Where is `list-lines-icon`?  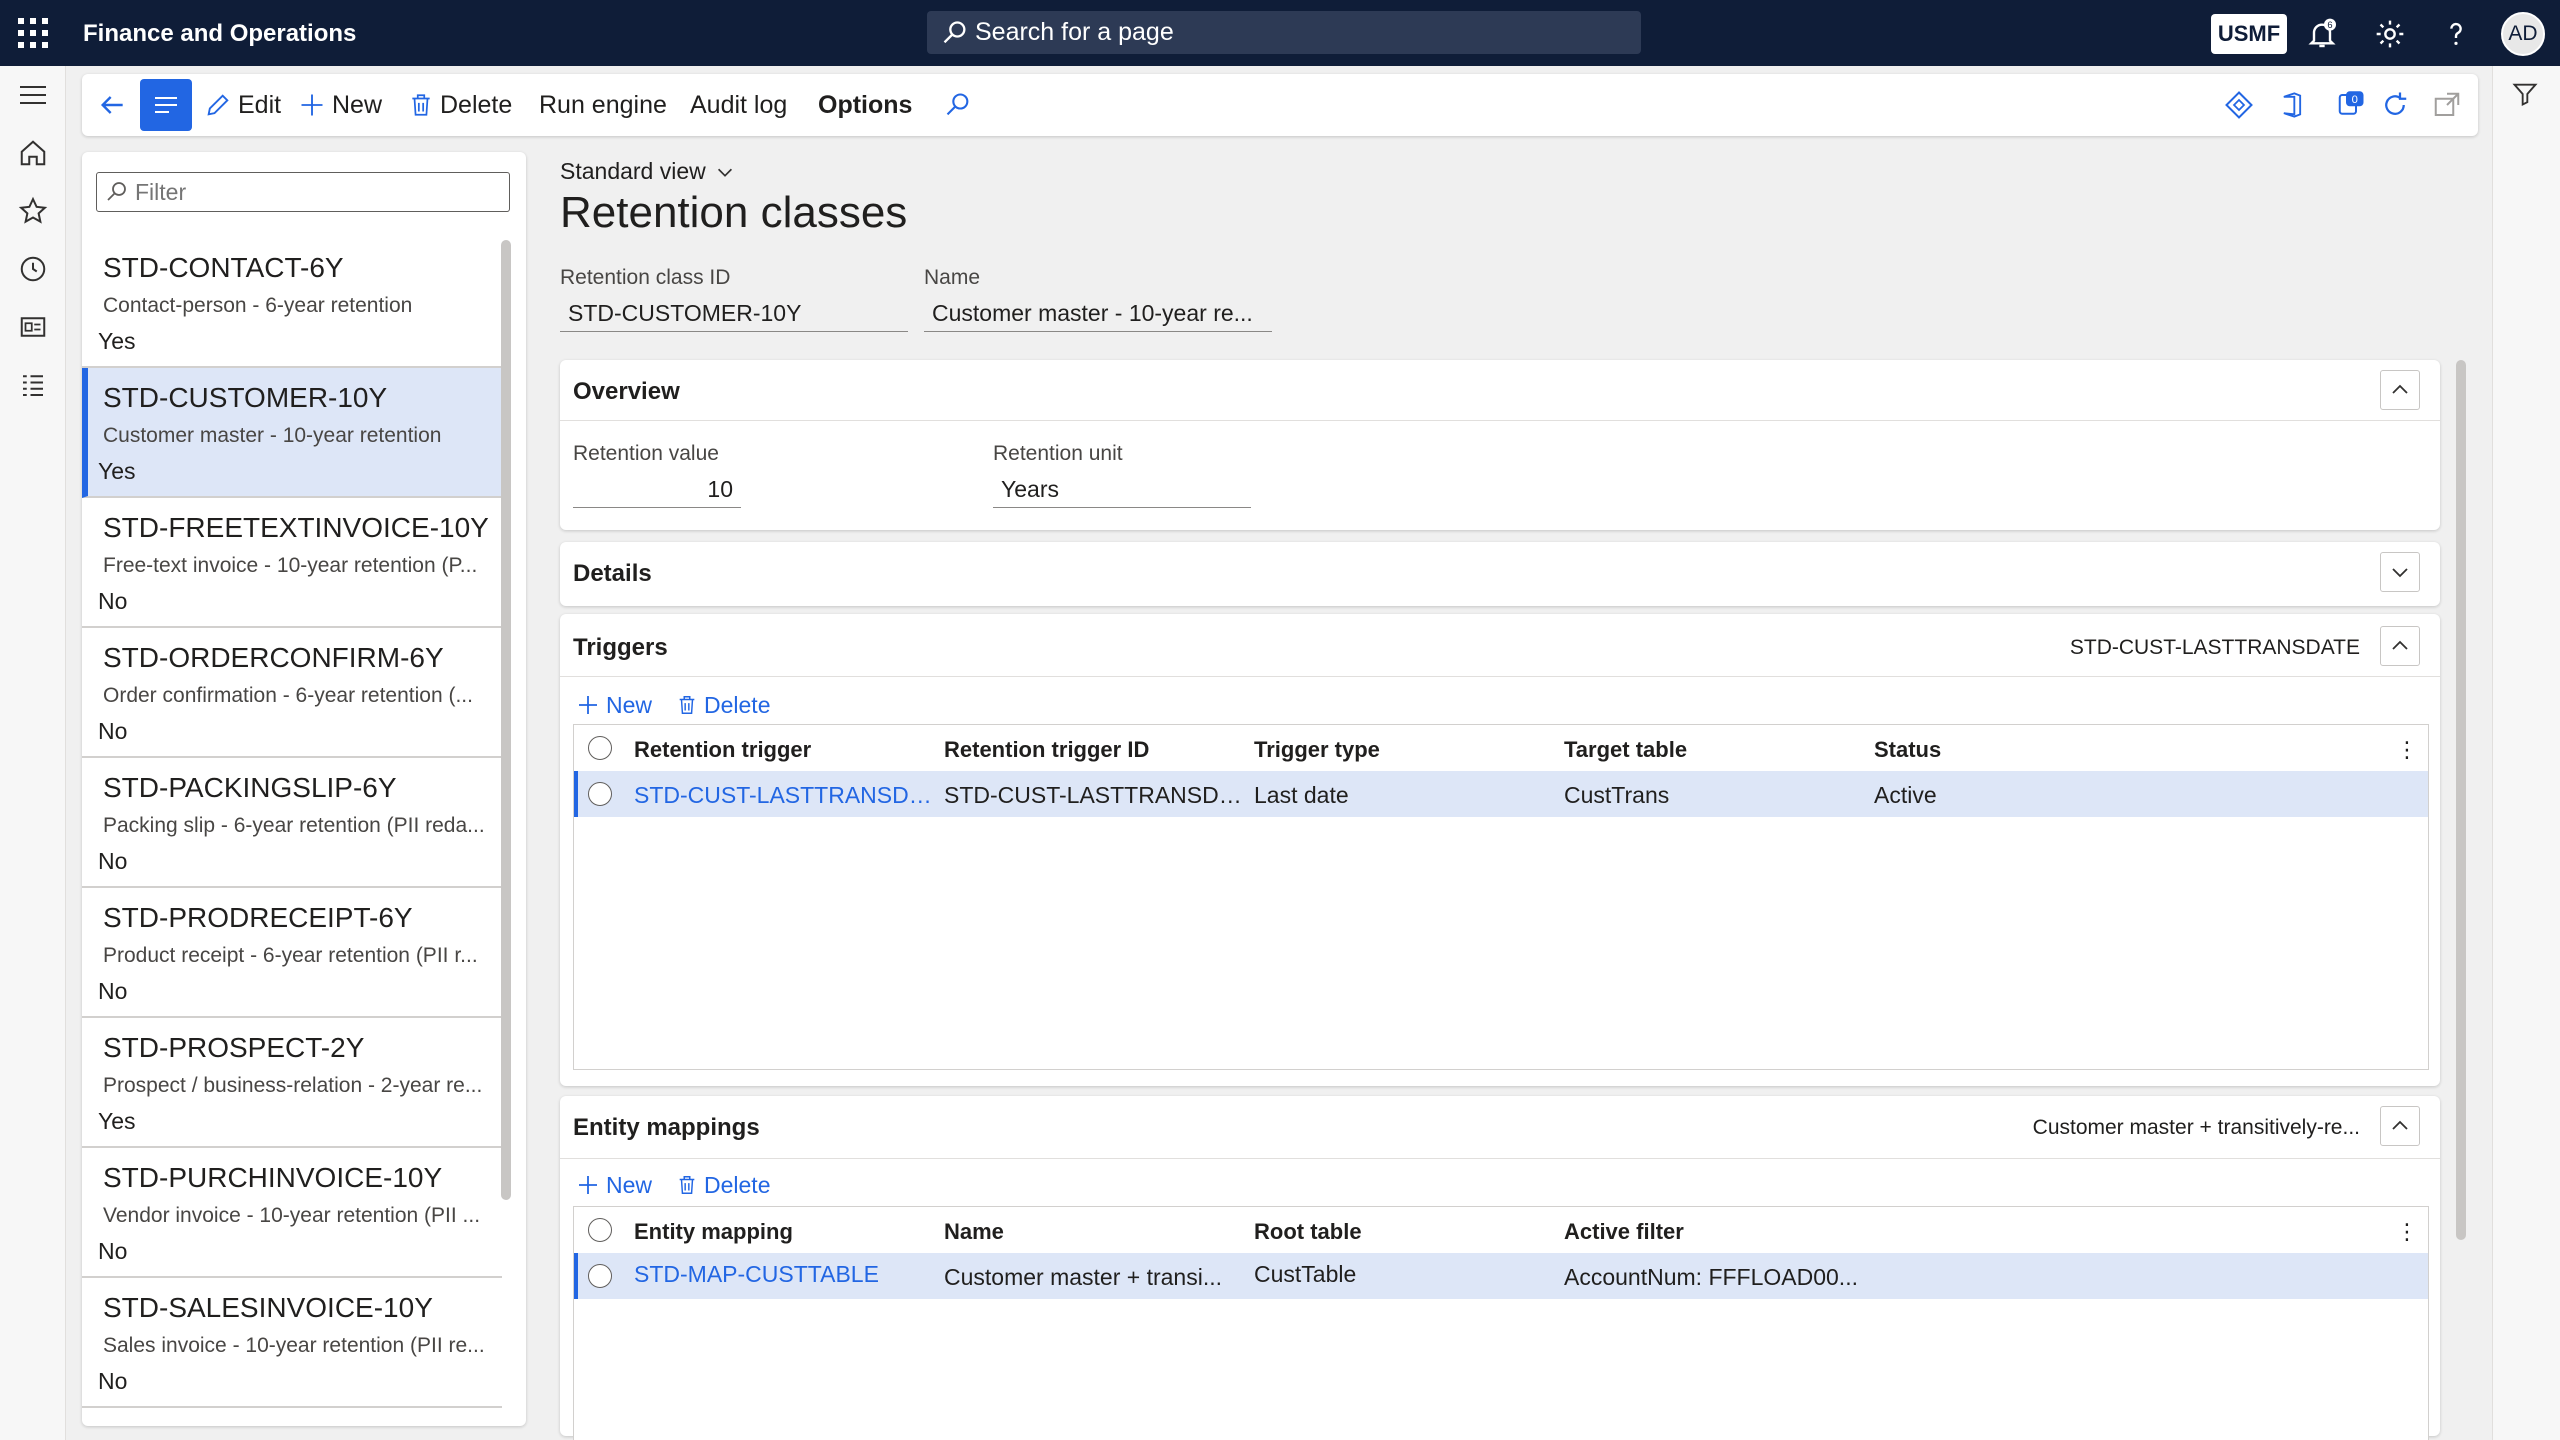
list-lines-icon is located at coordinates (166, 105).